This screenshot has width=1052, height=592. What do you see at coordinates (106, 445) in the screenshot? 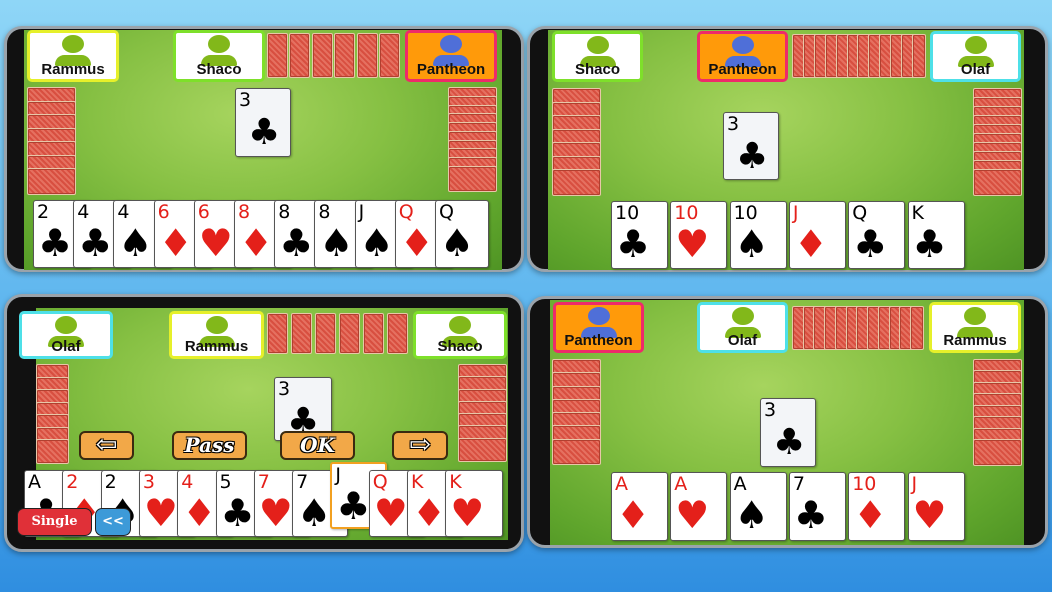
I see `left-arrow-button: ⇦` at bounding box center [106, 445].